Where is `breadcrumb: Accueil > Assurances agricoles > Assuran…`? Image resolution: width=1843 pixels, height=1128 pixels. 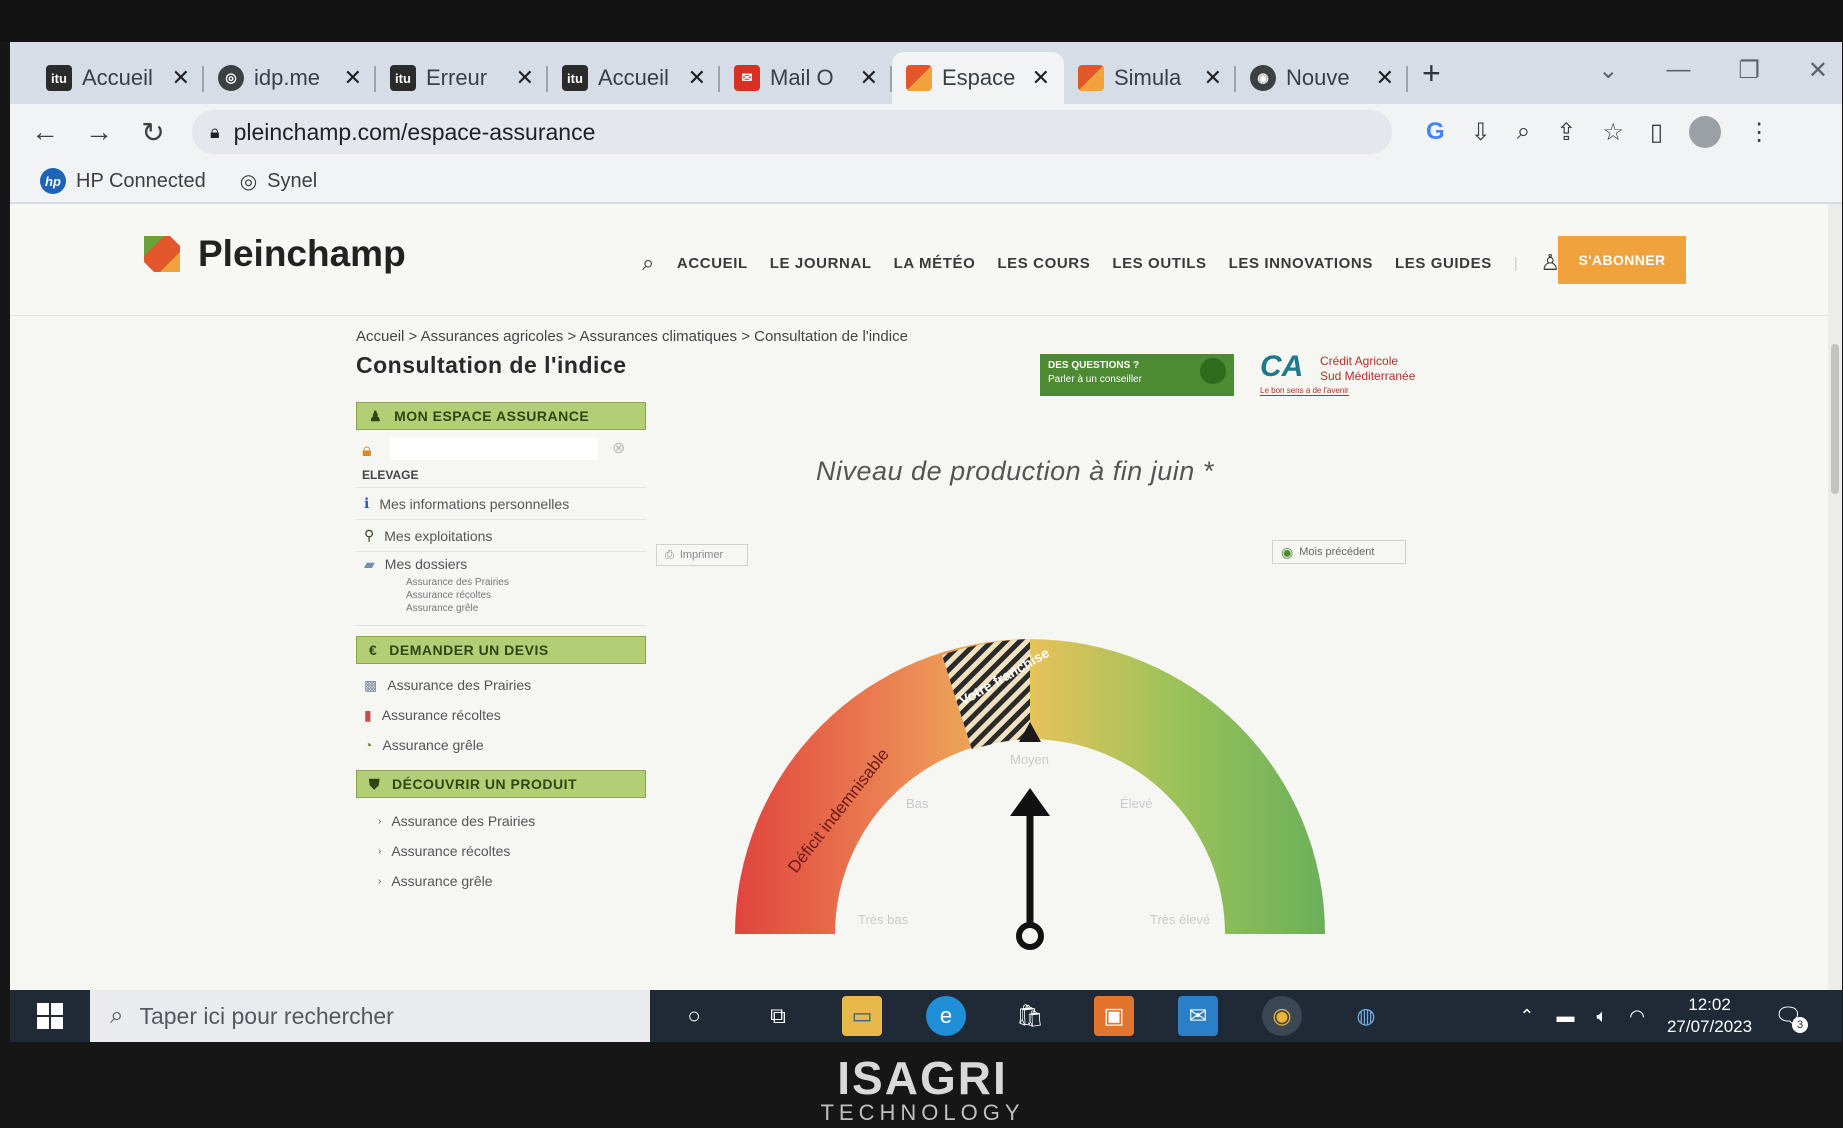
breadcrumb: Accueil > Assurances agricoles > Assuran… is located at coordinates (632, 336).